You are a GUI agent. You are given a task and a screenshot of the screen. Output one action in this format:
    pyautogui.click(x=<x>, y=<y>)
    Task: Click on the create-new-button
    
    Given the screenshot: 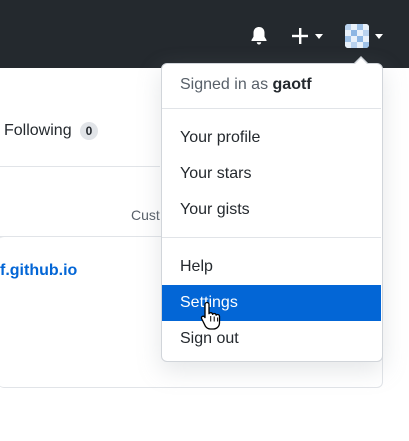 What is the action you would take?
    pyautogui.click(x=307, y=36)
    